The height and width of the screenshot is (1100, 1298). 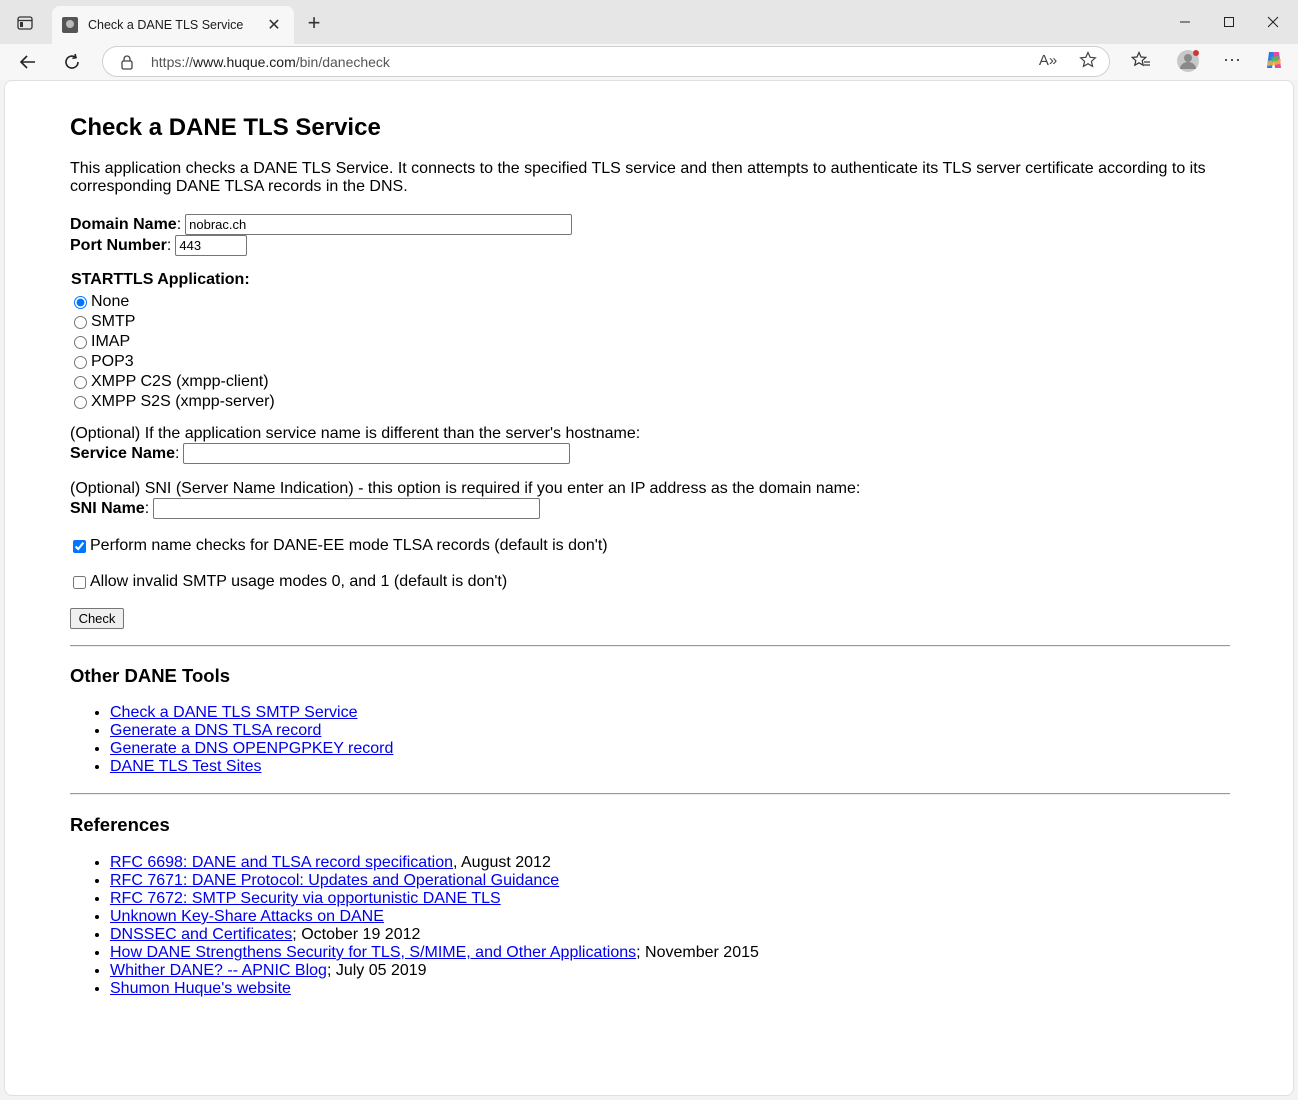 I want to click on reference-suffix: ; November 2015, so click(x=697, y=952).